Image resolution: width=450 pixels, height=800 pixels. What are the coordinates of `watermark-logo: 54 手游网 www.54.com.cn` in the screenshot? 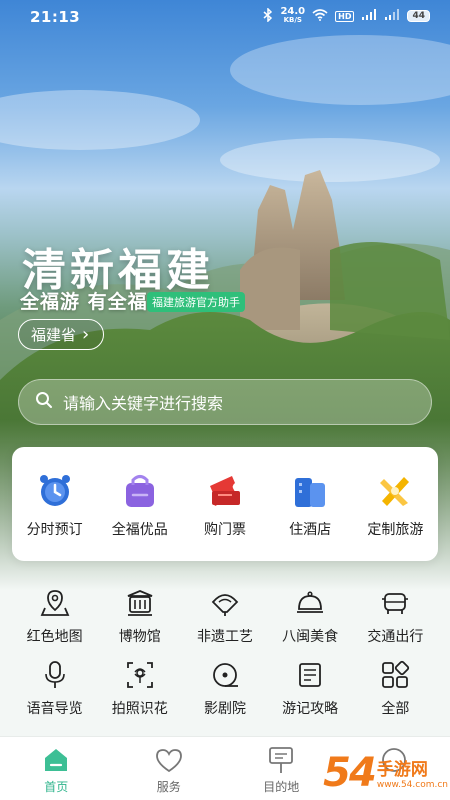 It's located at (385, 773).